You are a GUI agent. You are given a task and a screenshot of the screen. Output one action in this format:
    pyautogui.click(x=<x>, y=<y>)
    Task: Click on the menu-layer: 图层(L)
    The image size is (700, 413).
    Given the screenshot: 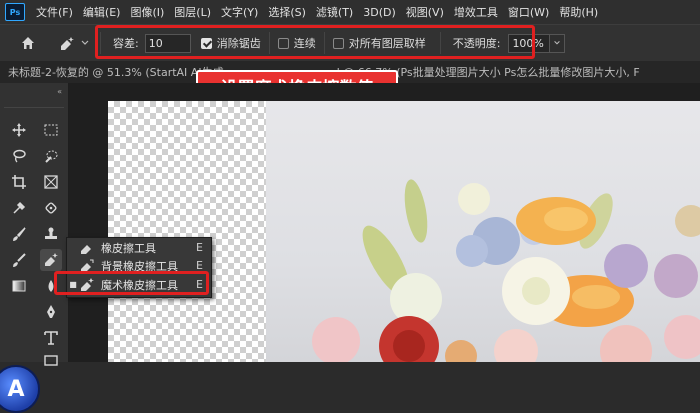 What is the action you would take?
    pyautogui.click(x=192, y=12)
    